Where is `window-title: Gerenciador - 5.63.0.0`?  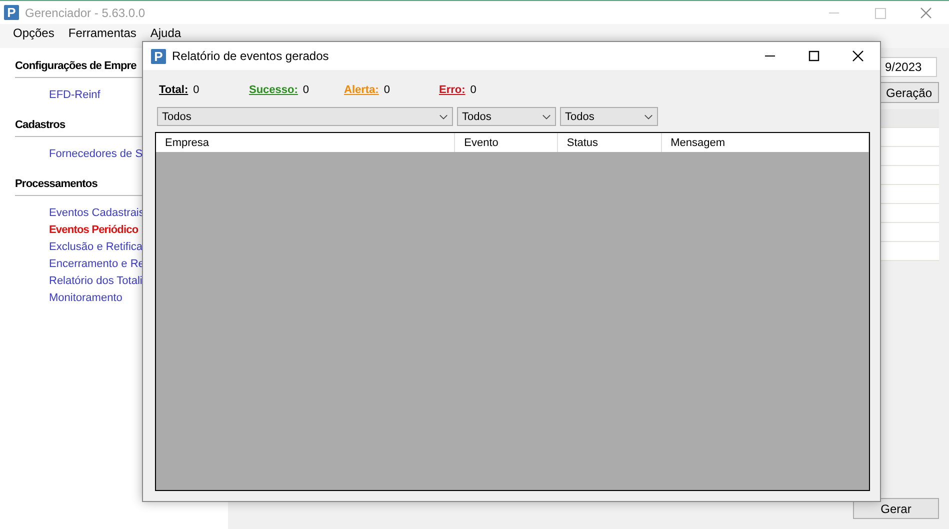 window-title: Gerenciador - 5.63.0.0 is located at coordinates (85, 13).